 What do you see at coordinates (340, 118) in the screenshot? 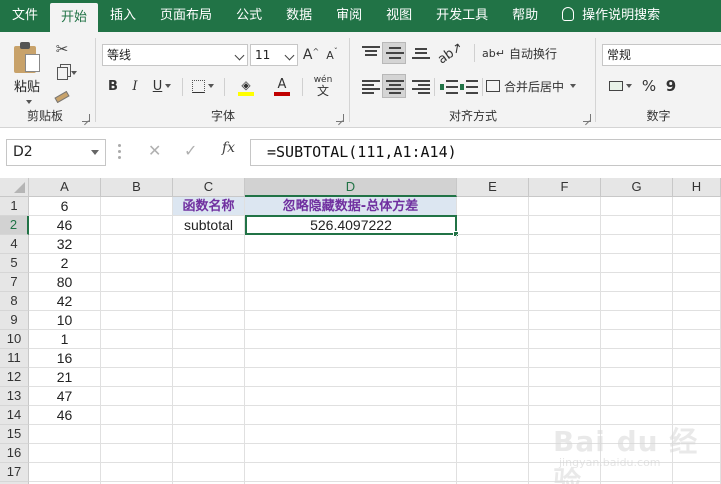
I see `font-launcher-icon` at bounding box center [340, 118].